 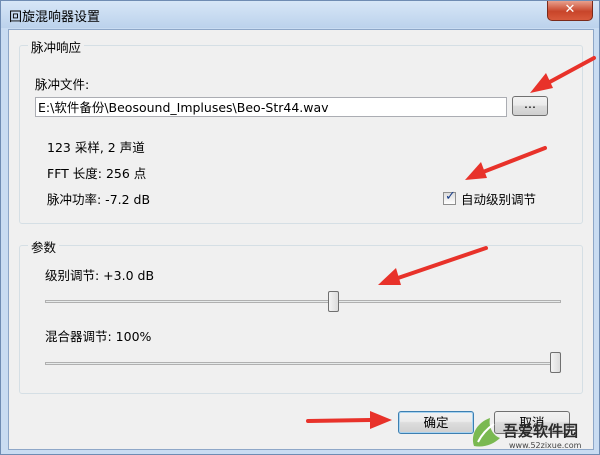 I want to click on mixer-slider-track, so click(x=303, y=363).